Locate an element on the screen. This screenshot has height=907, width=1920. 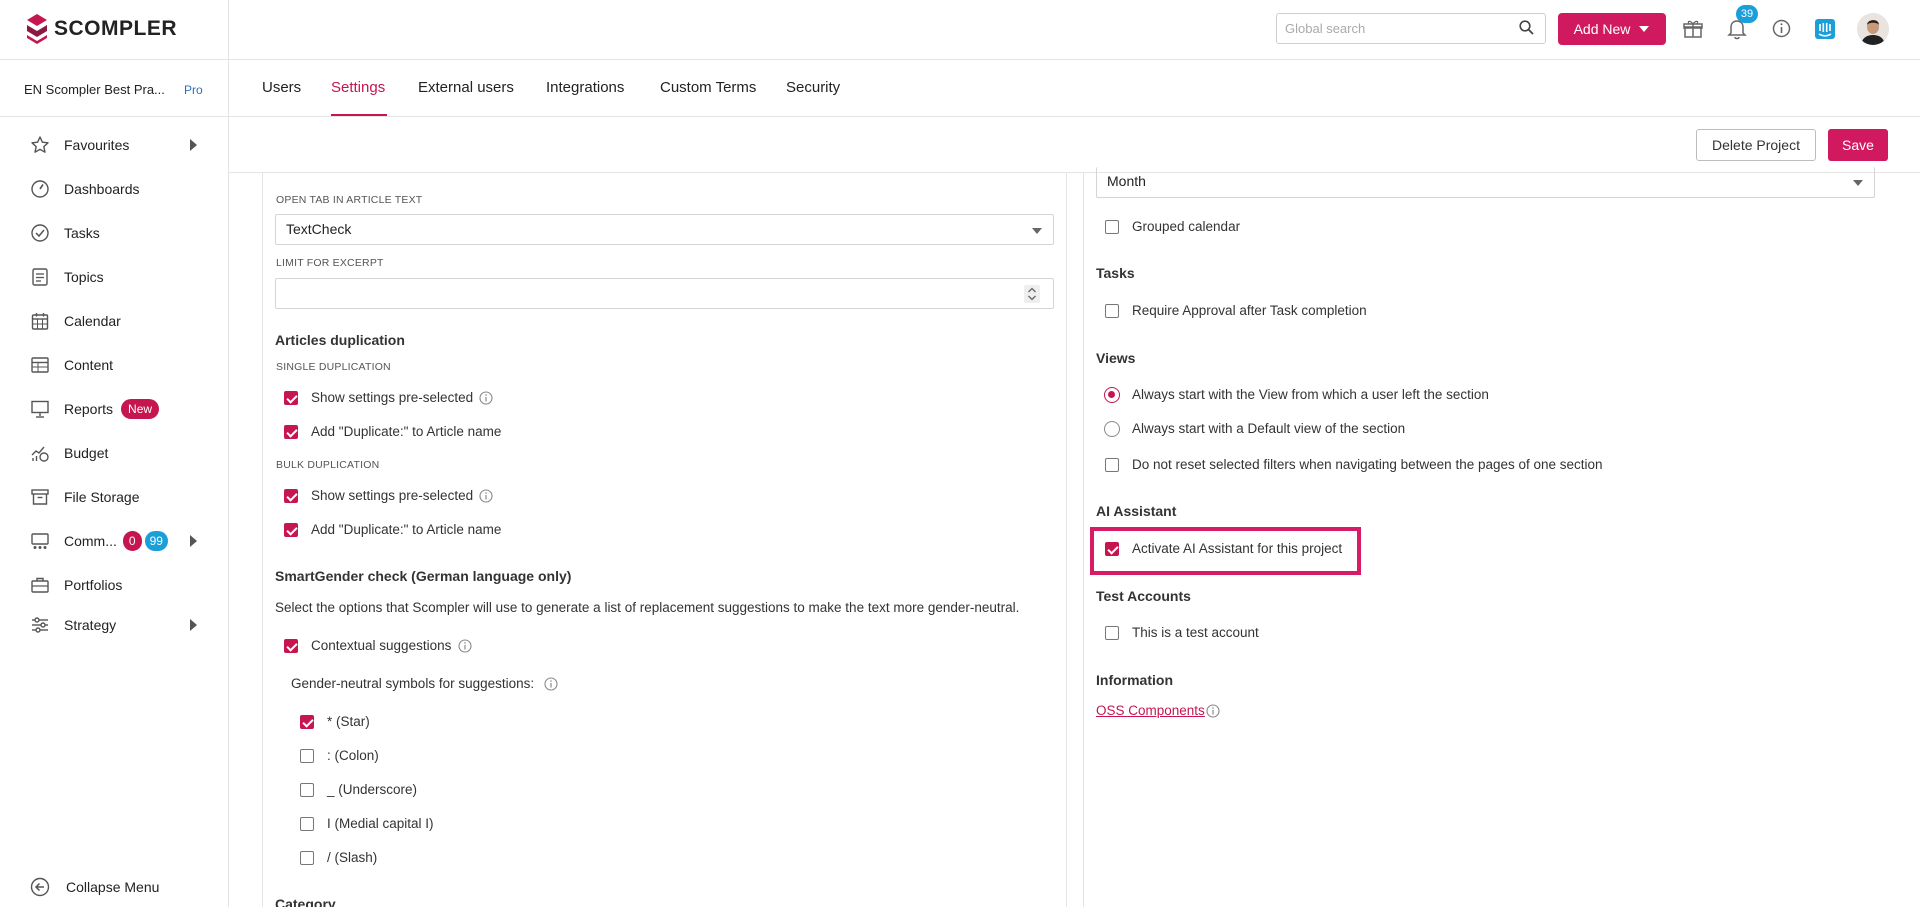
sidebar-item-community: Comm... 0 99 is located at coordinates (99, 541).